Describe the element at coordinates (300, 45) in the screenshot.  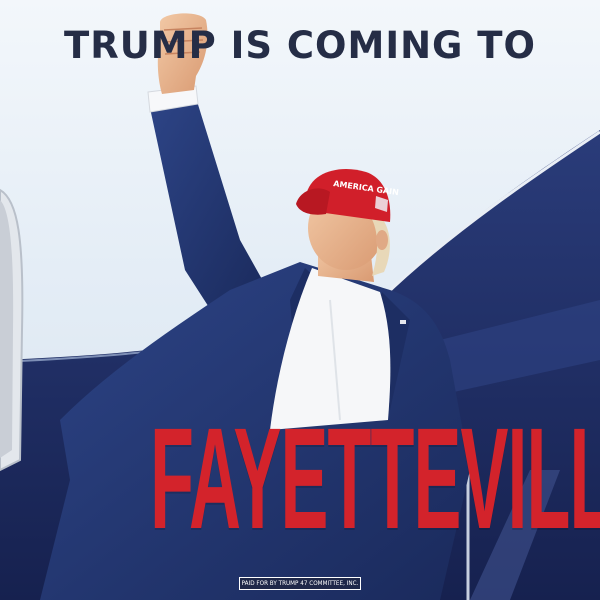
I see `headline: TRUMP IS COMING TO` at that location.